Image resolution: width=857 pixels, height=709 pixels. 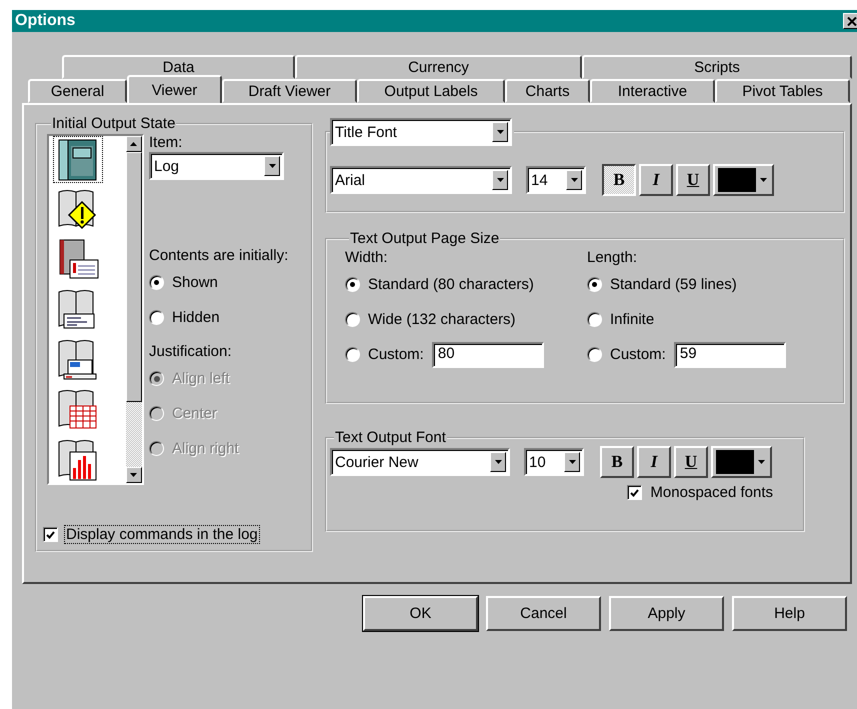 I want to click on font-category-dropdown: Title Font, so click(x=421, y=132).